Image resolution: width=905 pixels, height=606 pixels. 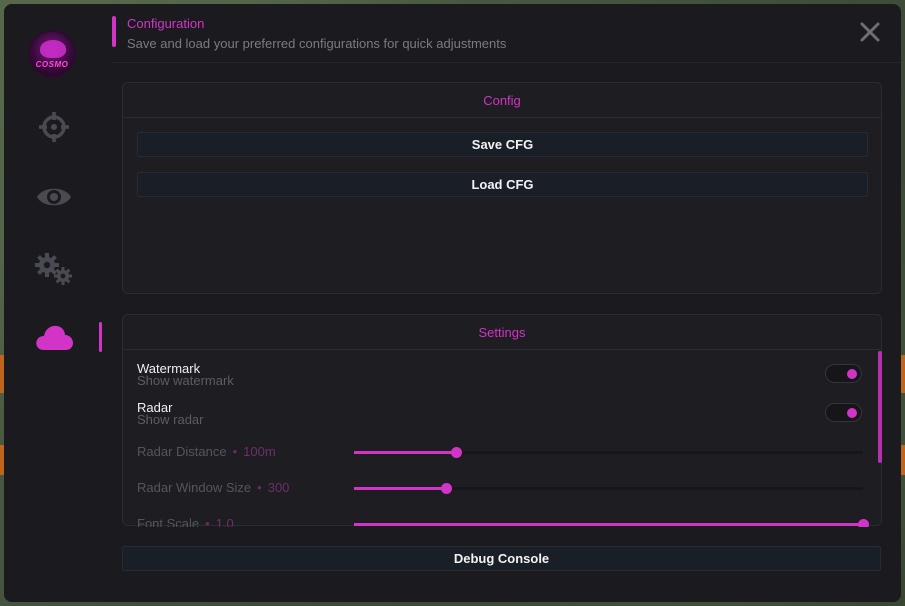 I want to click on gears-icon, so click(x=53, y=269).